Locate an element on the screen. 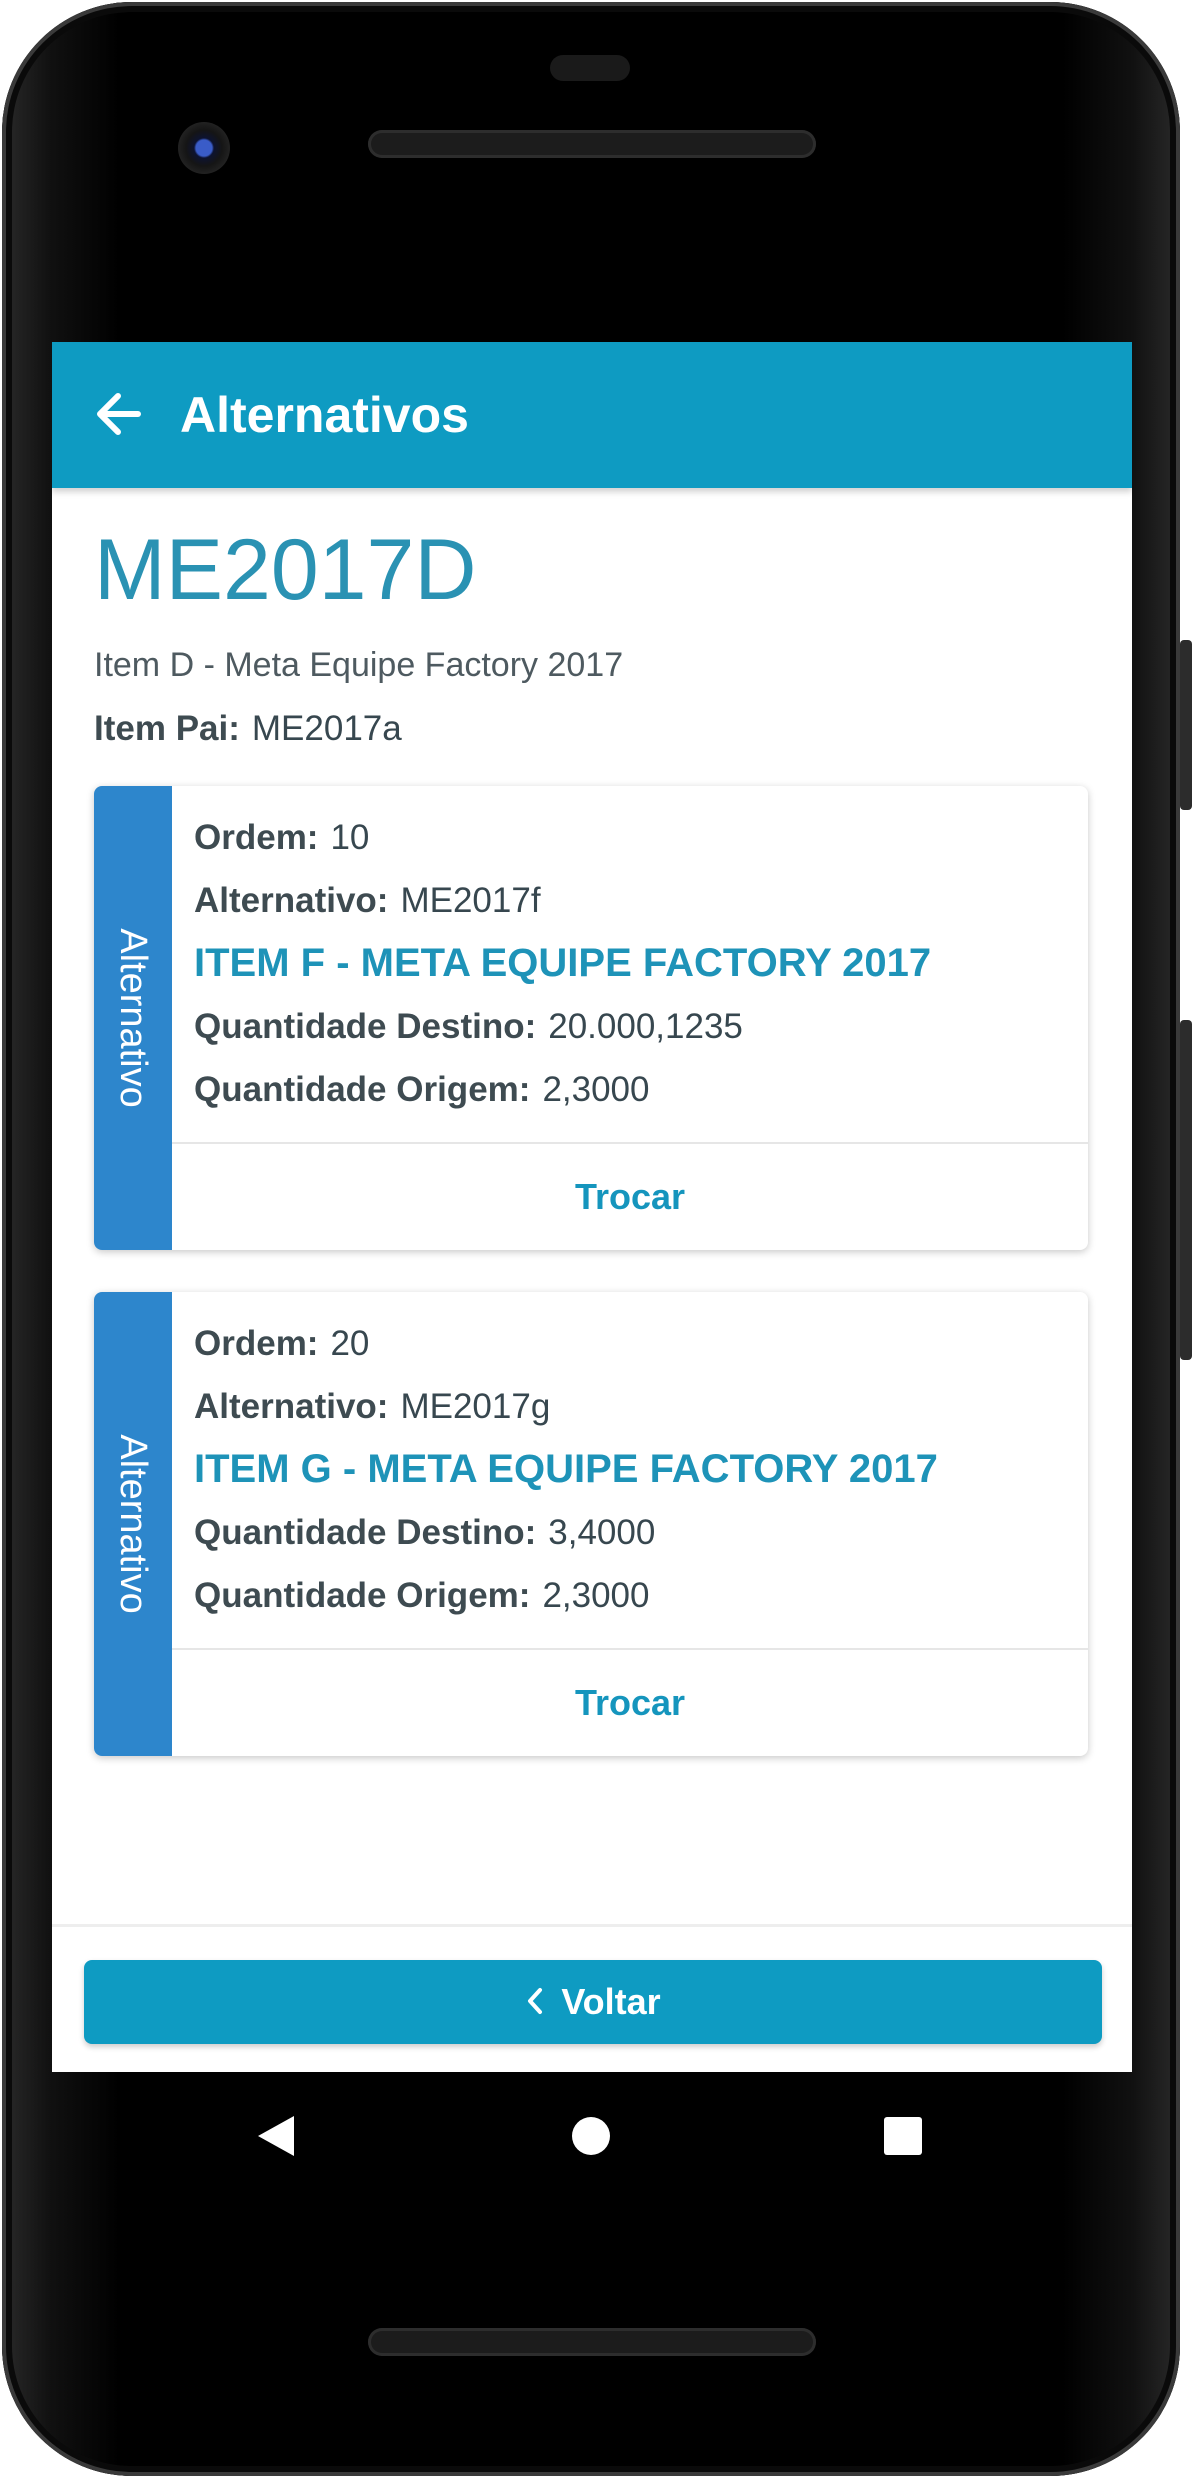  alternative-value: ME2017f is located at coordinates (470, 900).